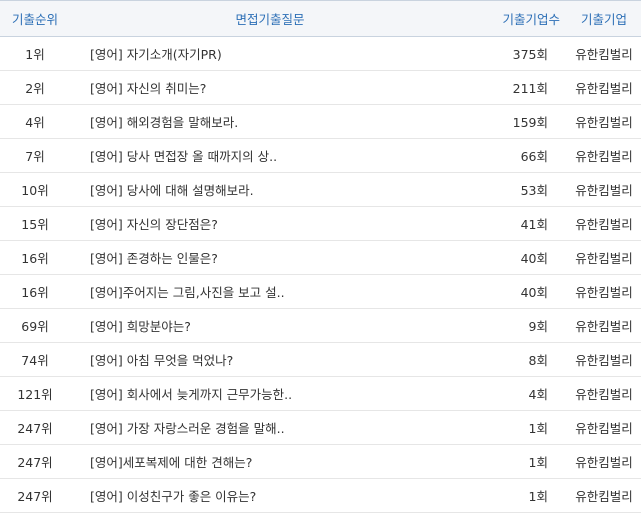  I want to click on question-link: [영어] 존경하는 인물은?, so click(154, 258).